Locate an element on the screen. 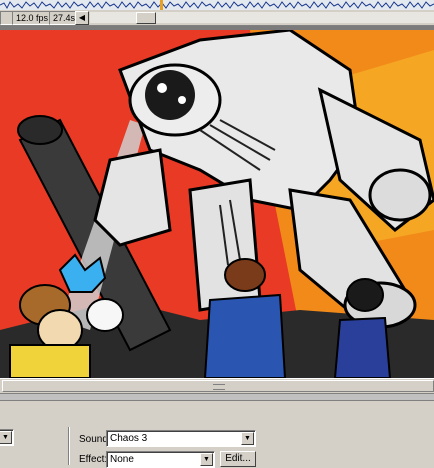 The height and width of the screenshot is (468, 434). scroll-left-button: ◀ is located at coordinates (82, 18).